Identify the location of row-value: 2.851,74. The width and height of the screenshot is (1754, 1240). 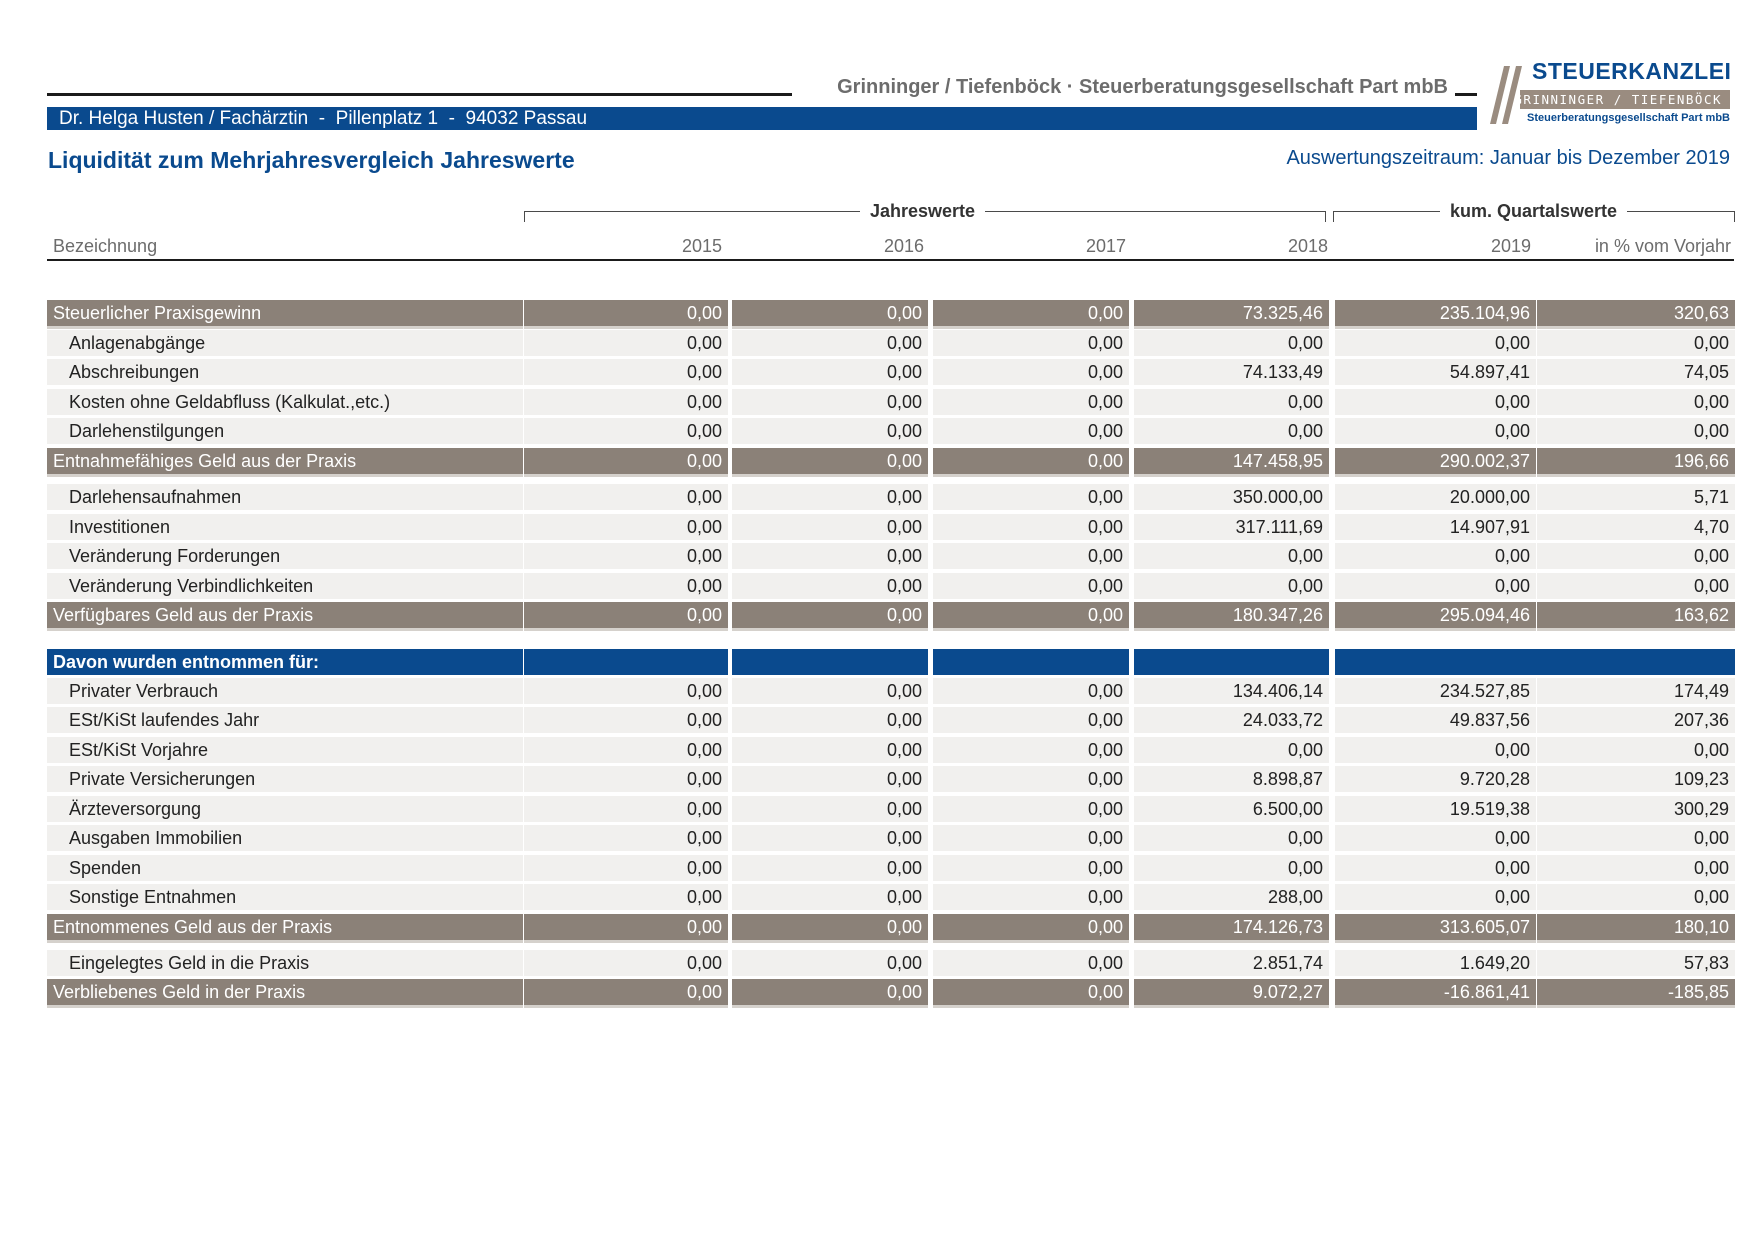
(1231, 963).